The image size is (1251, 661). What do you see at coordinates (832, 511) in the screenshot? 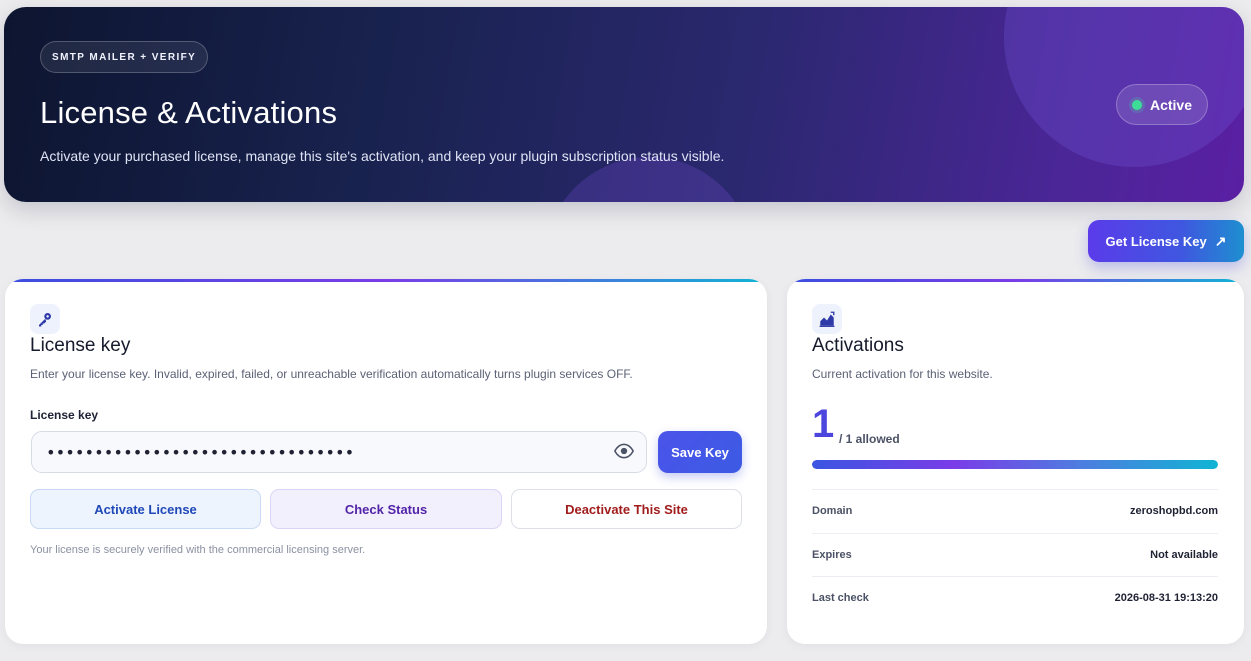
I see `info-label: Domain` at bounding box center [832, 511].